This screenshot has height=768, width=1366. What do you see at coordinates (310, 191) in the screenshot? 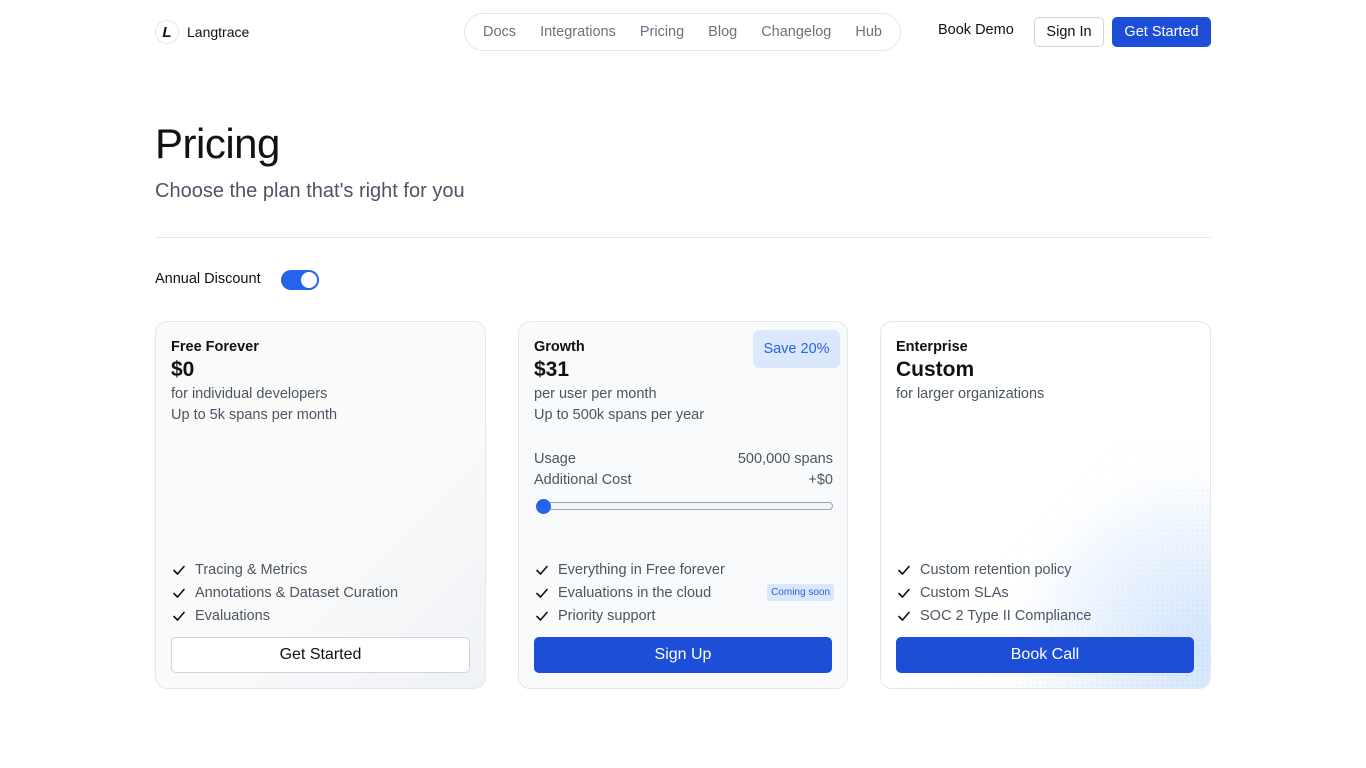
I see `page-subtitle: Choose the plan that's right for you` at bounding box center [310, 191].